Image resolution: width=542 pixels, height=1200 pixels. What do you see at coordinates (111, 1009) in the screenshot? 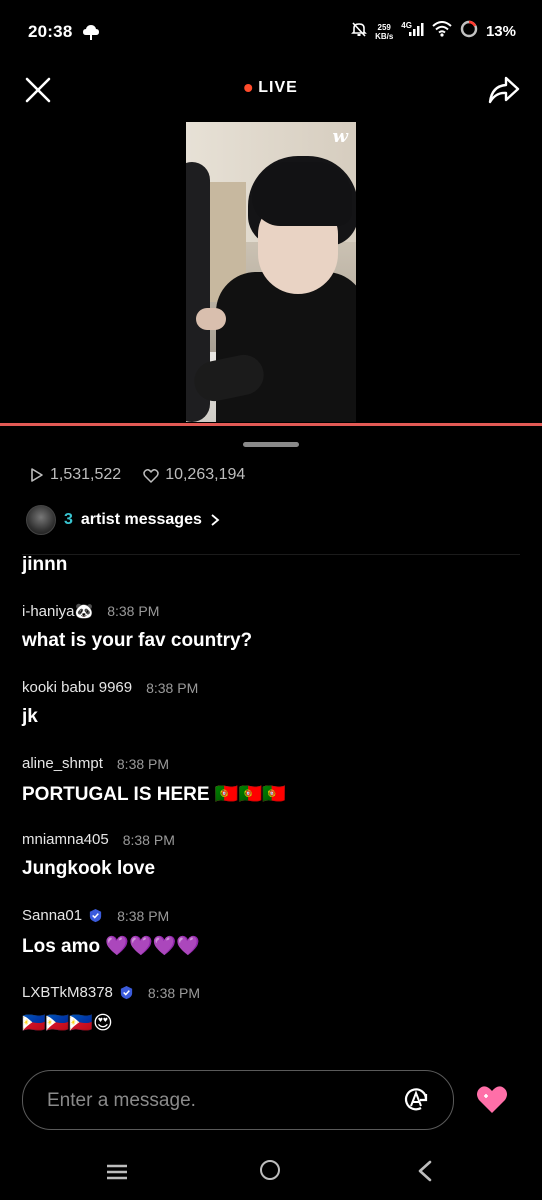
I see `chat-message: LXBTkM8378 8:38 PM 🇵🇭🇵🇭🇵🇭😍` at bounding box center [111, 1009].